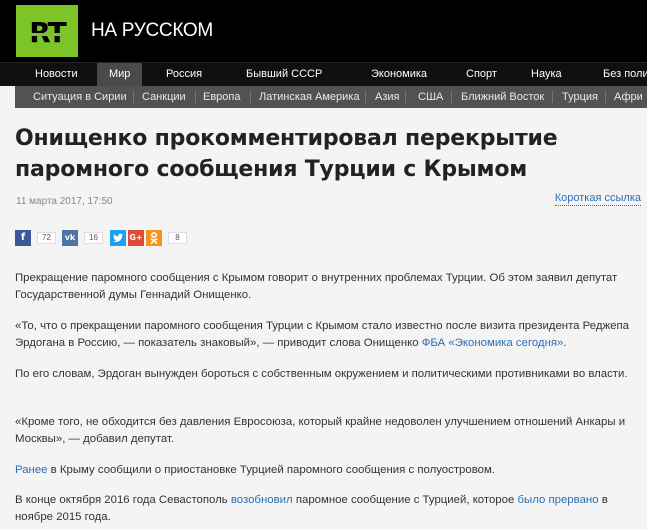 This screenshot has width=647, height=529. Describe the element at coordinates (70, 238) in the screenshot. I see `vk-icon: vk` at that location.